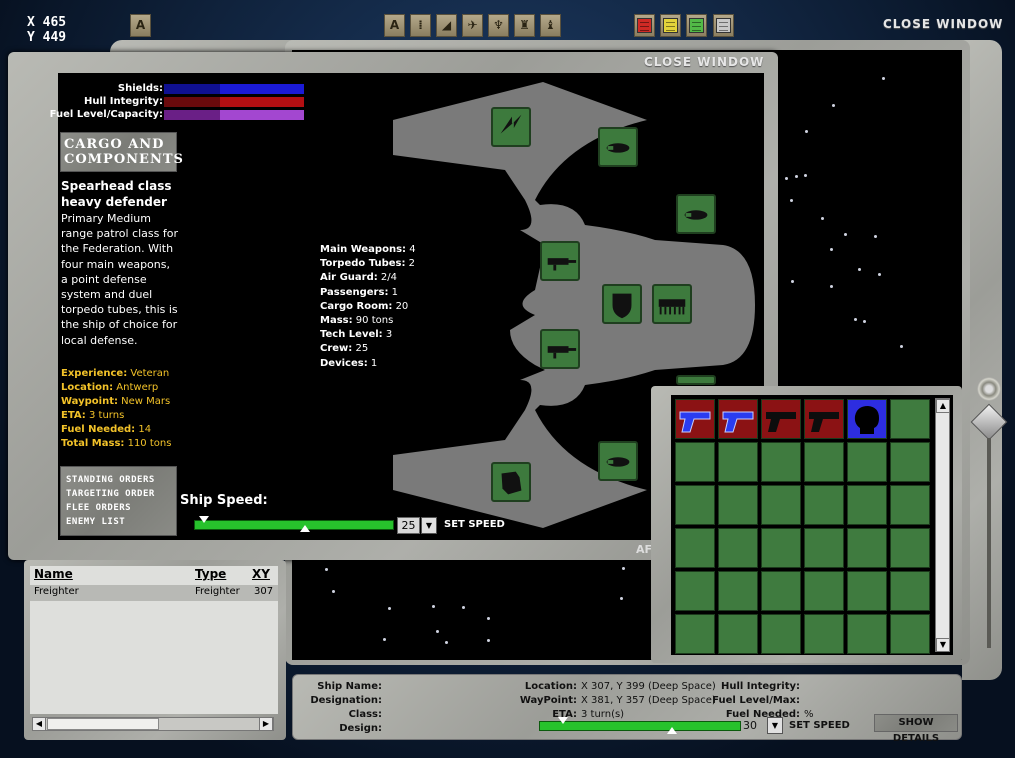  What do you see at coordinates (420, 25) in the screenshot?
I see `figure-filter-button: ⁞` at bounding box center [420, 25].